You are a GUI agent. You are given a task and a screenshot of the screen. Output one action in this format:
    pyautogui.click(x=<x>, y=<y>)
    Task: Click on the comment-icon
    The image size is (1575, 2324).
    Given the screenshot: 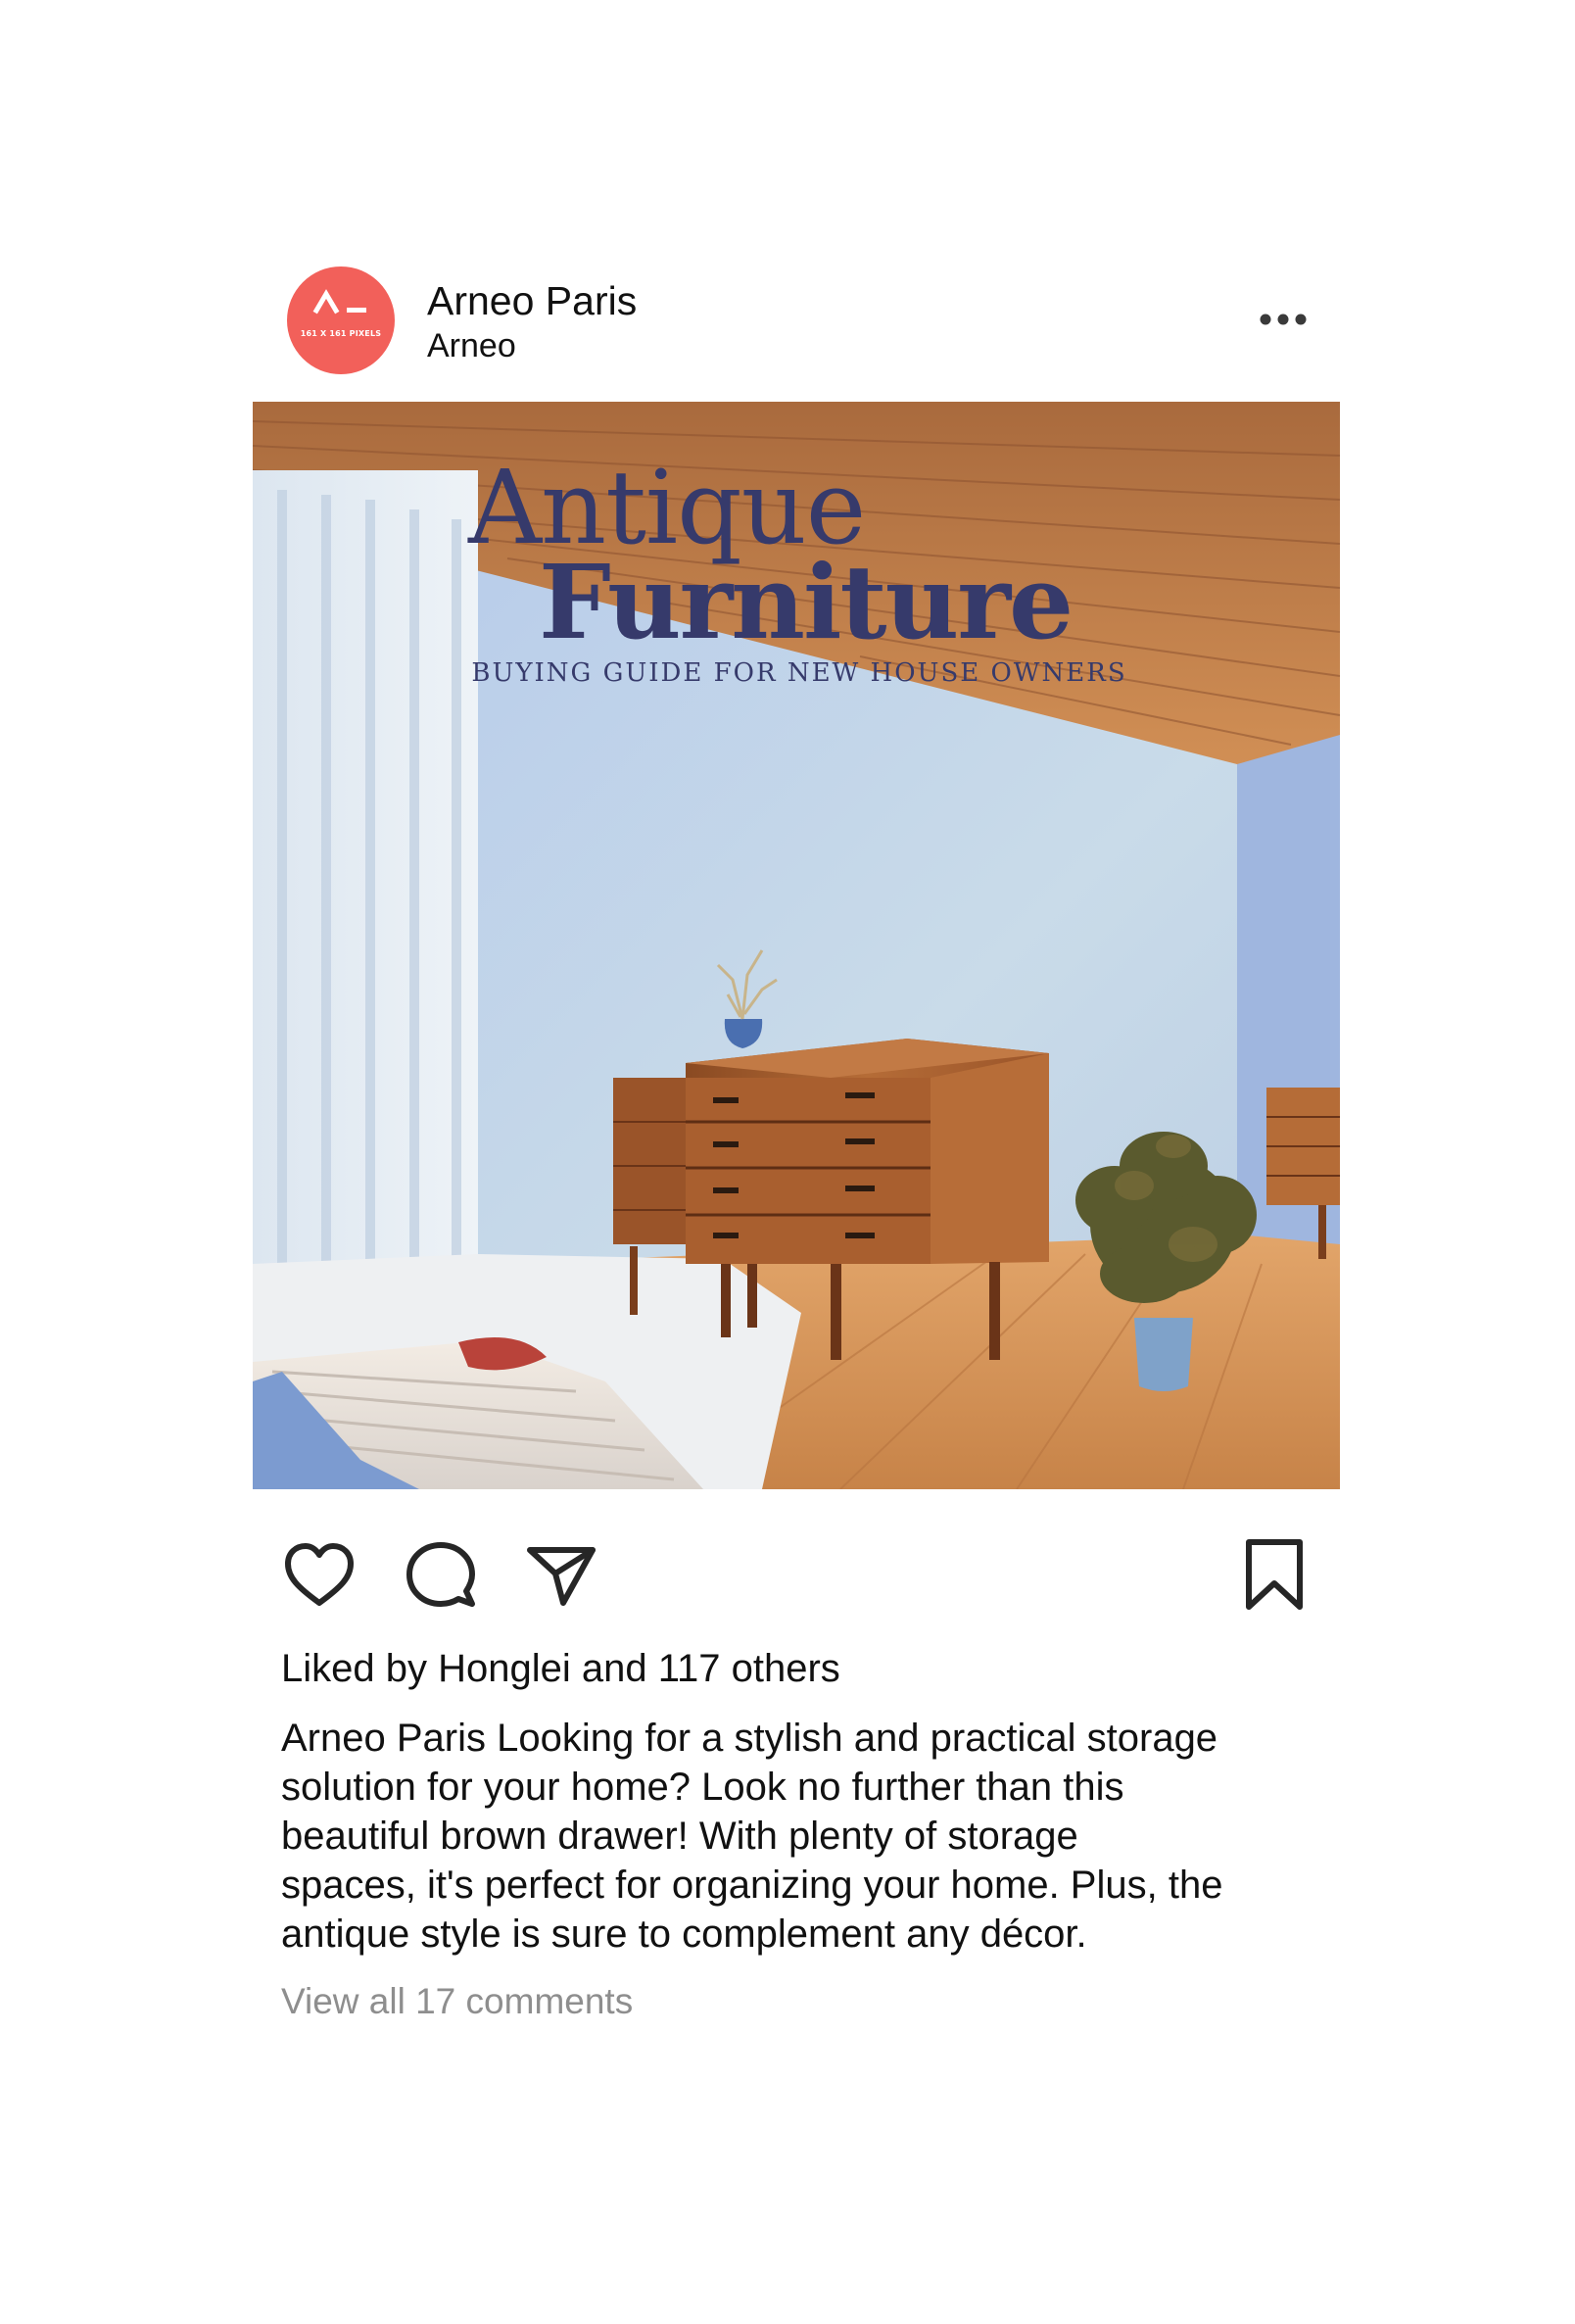 What is the action you would take?
    pyautogui.click(x=441, y=1575)
    